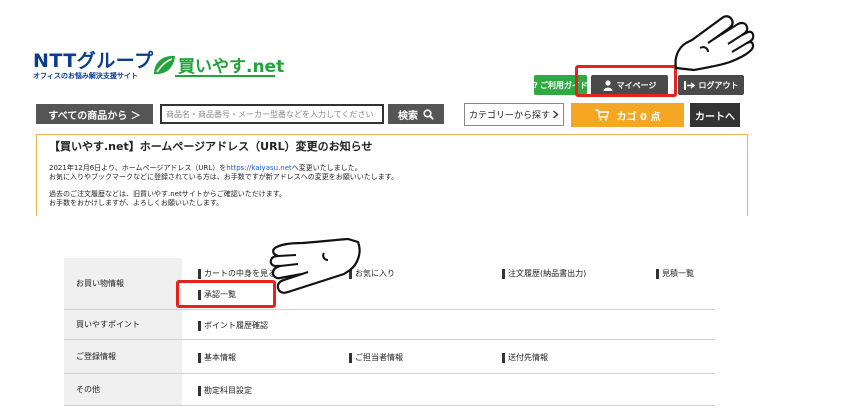 Image resolution: width=850 pixels, height=420 pixels. I want to click on cart-contents-label: カートの中身を見る, so click(240, 273).